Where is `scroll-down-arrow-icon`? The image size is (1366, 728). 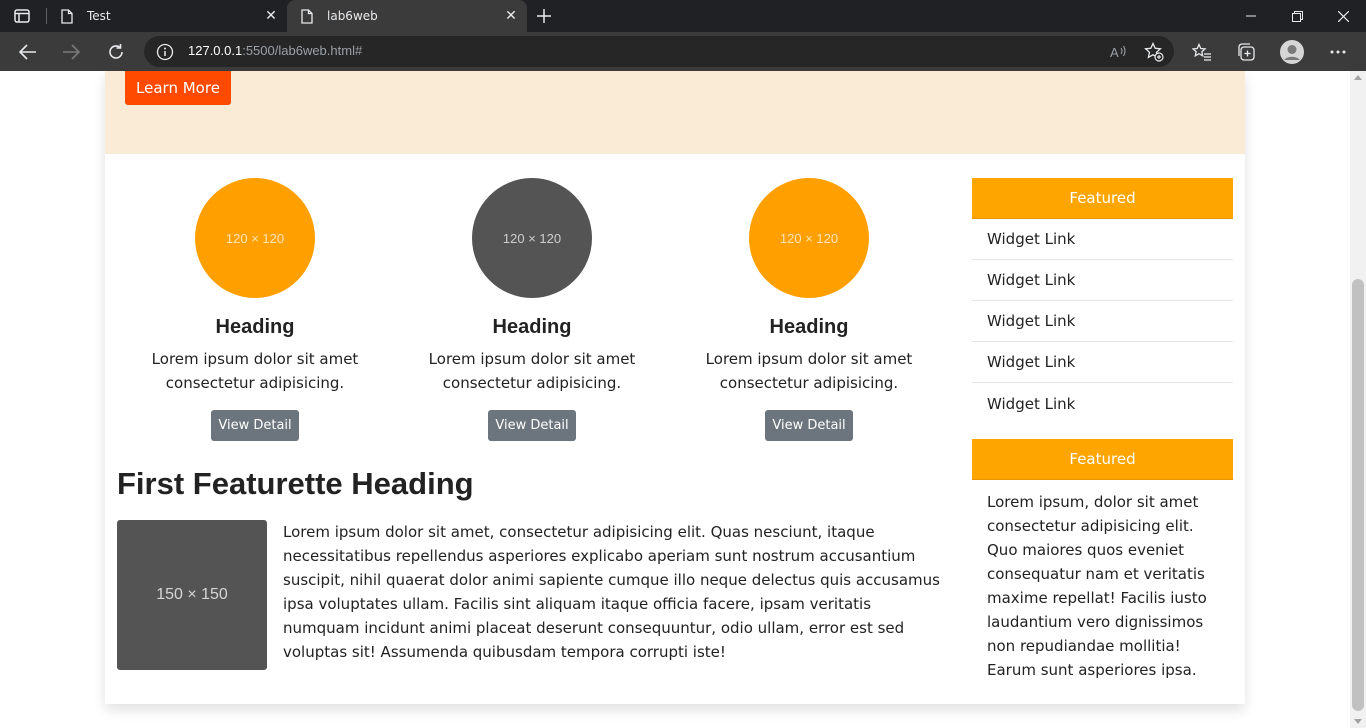
scroll-down-arrow-icon is located at coordinates (1358, 721).